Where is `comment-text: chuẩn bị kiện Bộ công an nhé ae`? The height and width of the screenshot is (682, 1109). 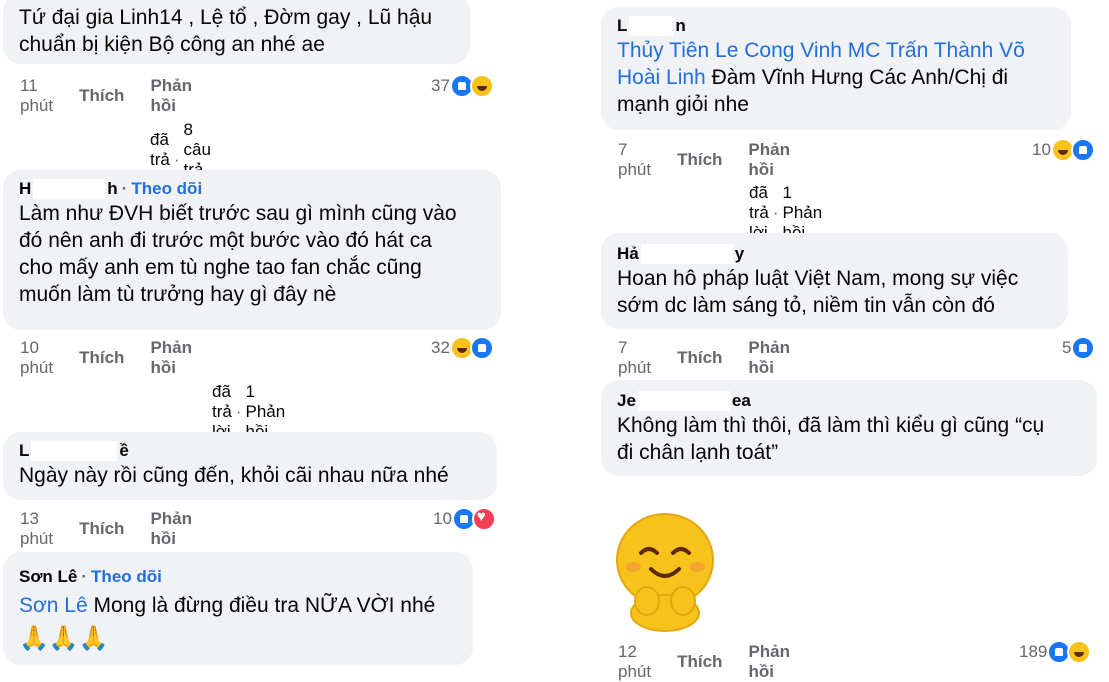 comment-text: chuẩn bị kiện Bộ công an nhé ae is located at coordinates (172, 44).